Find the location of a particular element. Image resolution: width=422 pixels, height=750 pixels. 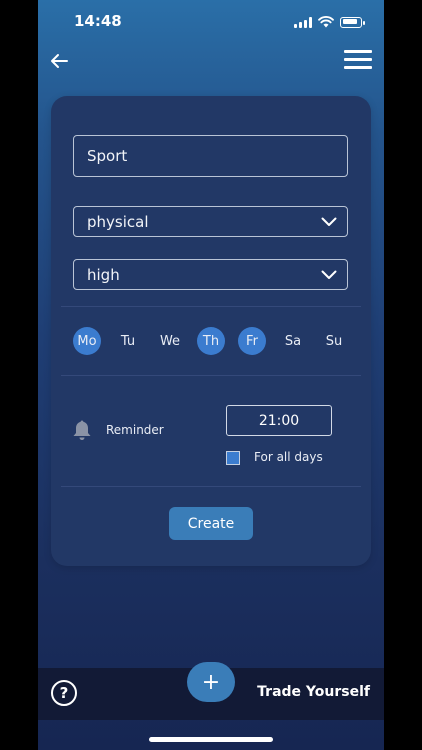

bell-icon is located at coordinates (82, 430).